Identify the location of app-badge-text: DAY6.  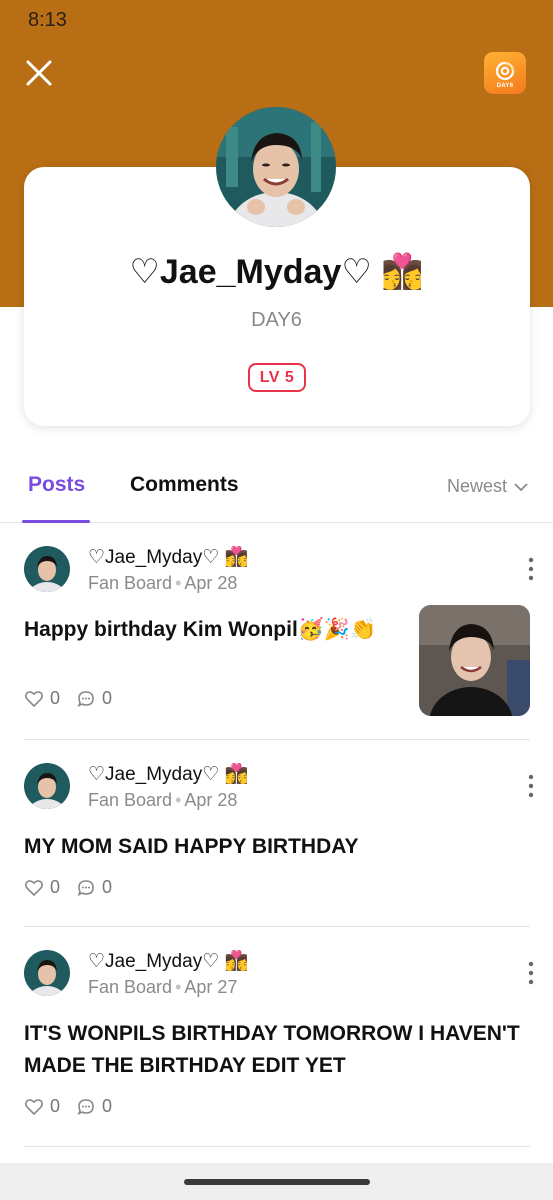
(505, 85).